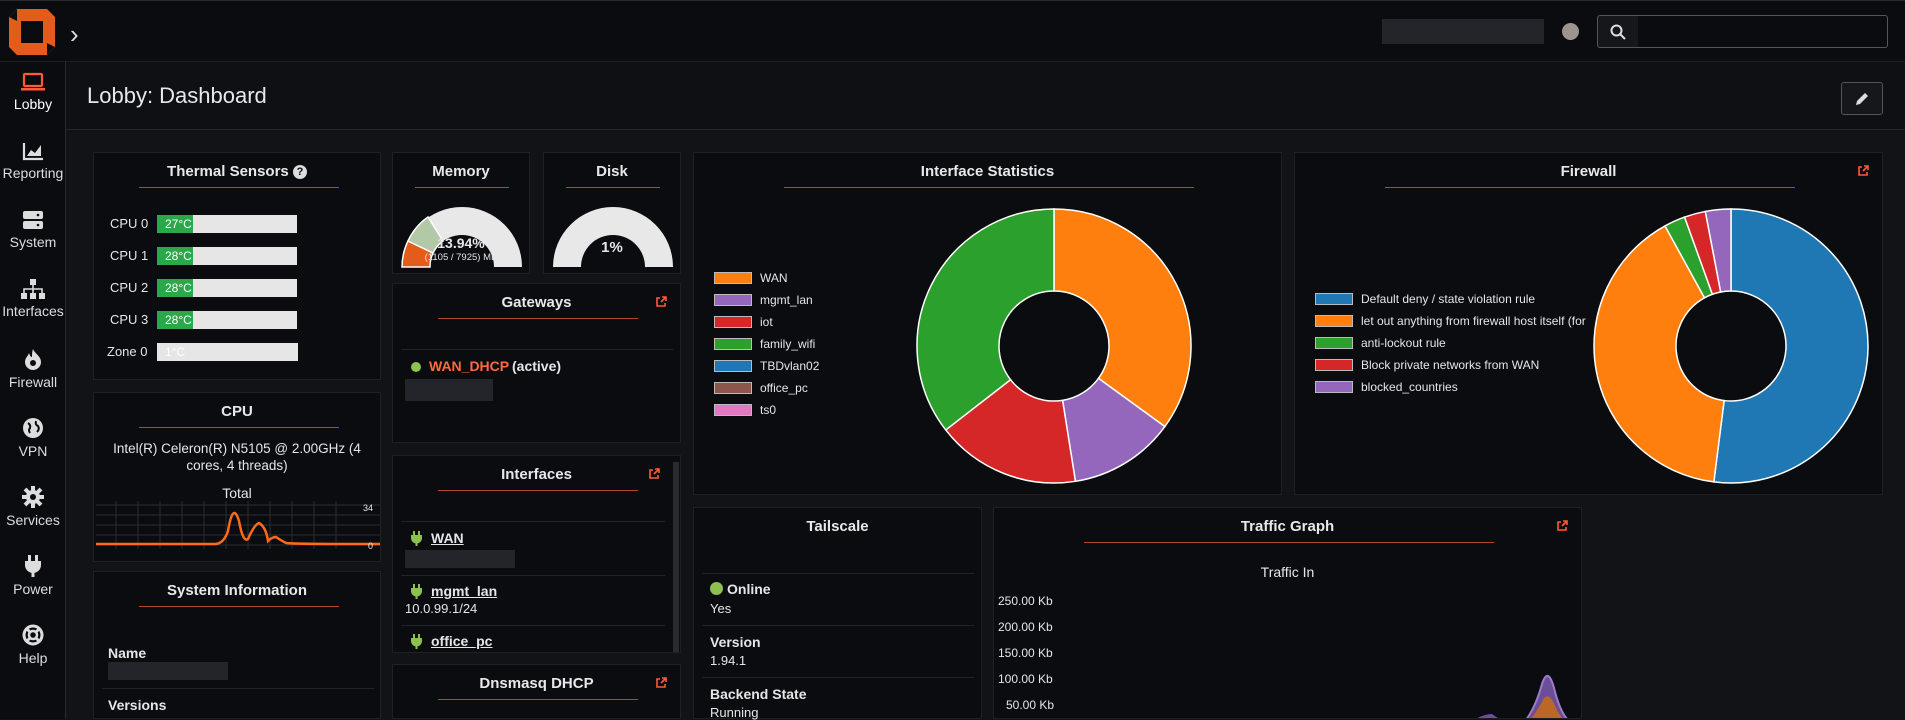 The image size is (1905, 720). What do you see at coordinates (33, 371) in the screenshot?
I see `sidebar-item-firewall: Firewall` at bounding box center [33, 371].